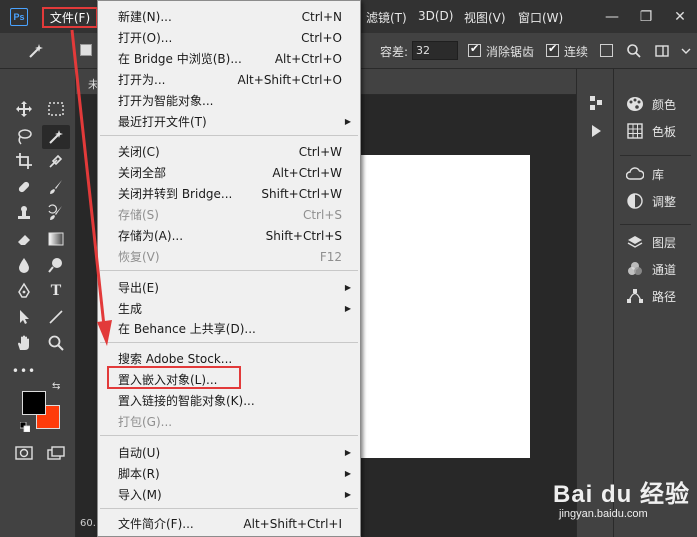 The height and width of the screenshot is (537, 697). What do you see at coordinates (651, 104) in the screenshot?
I see `panel-color: 颜色` at bounding box center [651, 104].